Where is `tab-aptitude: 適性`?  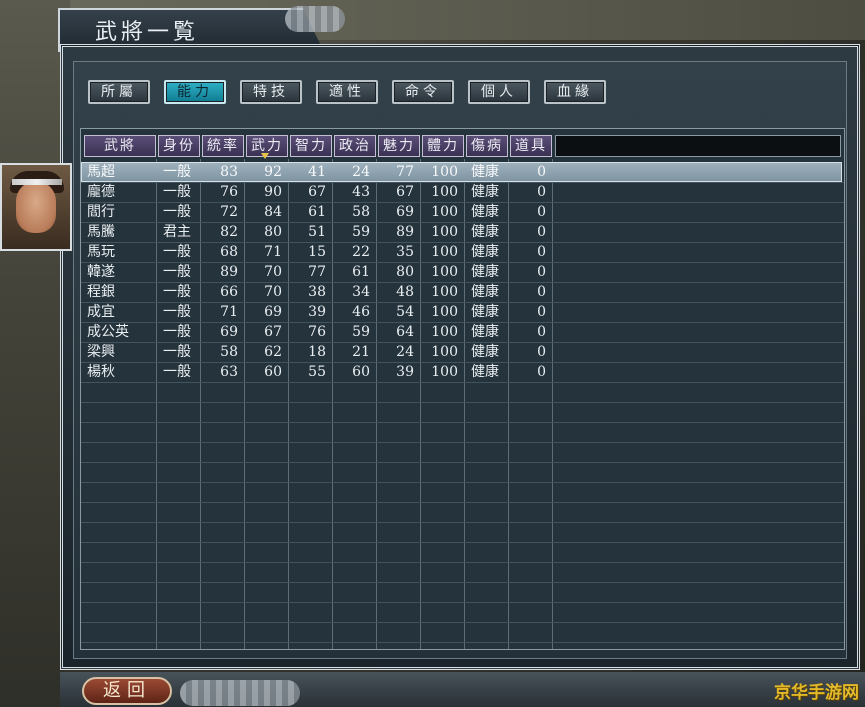 tab-aptitude: 適性 is located at coordinates (347, 92).